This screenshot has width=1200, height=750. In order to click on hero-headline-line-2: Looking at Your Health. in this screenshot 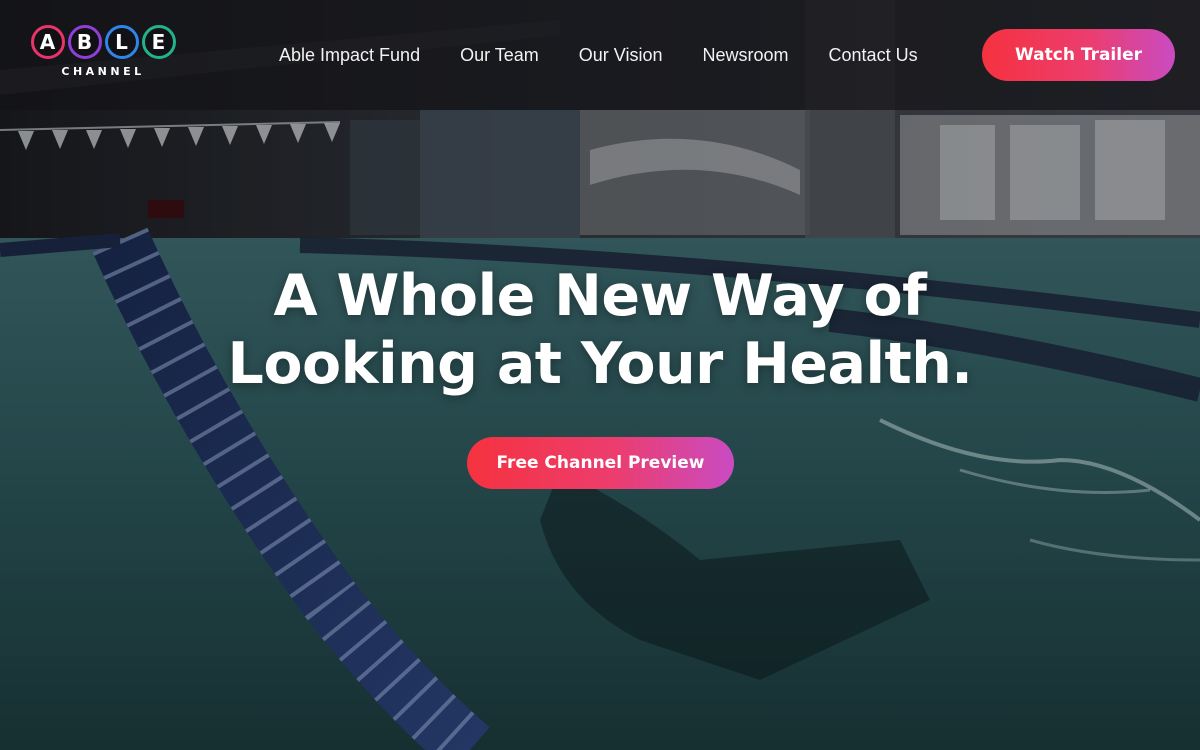, I will do `click(600, 364)`.